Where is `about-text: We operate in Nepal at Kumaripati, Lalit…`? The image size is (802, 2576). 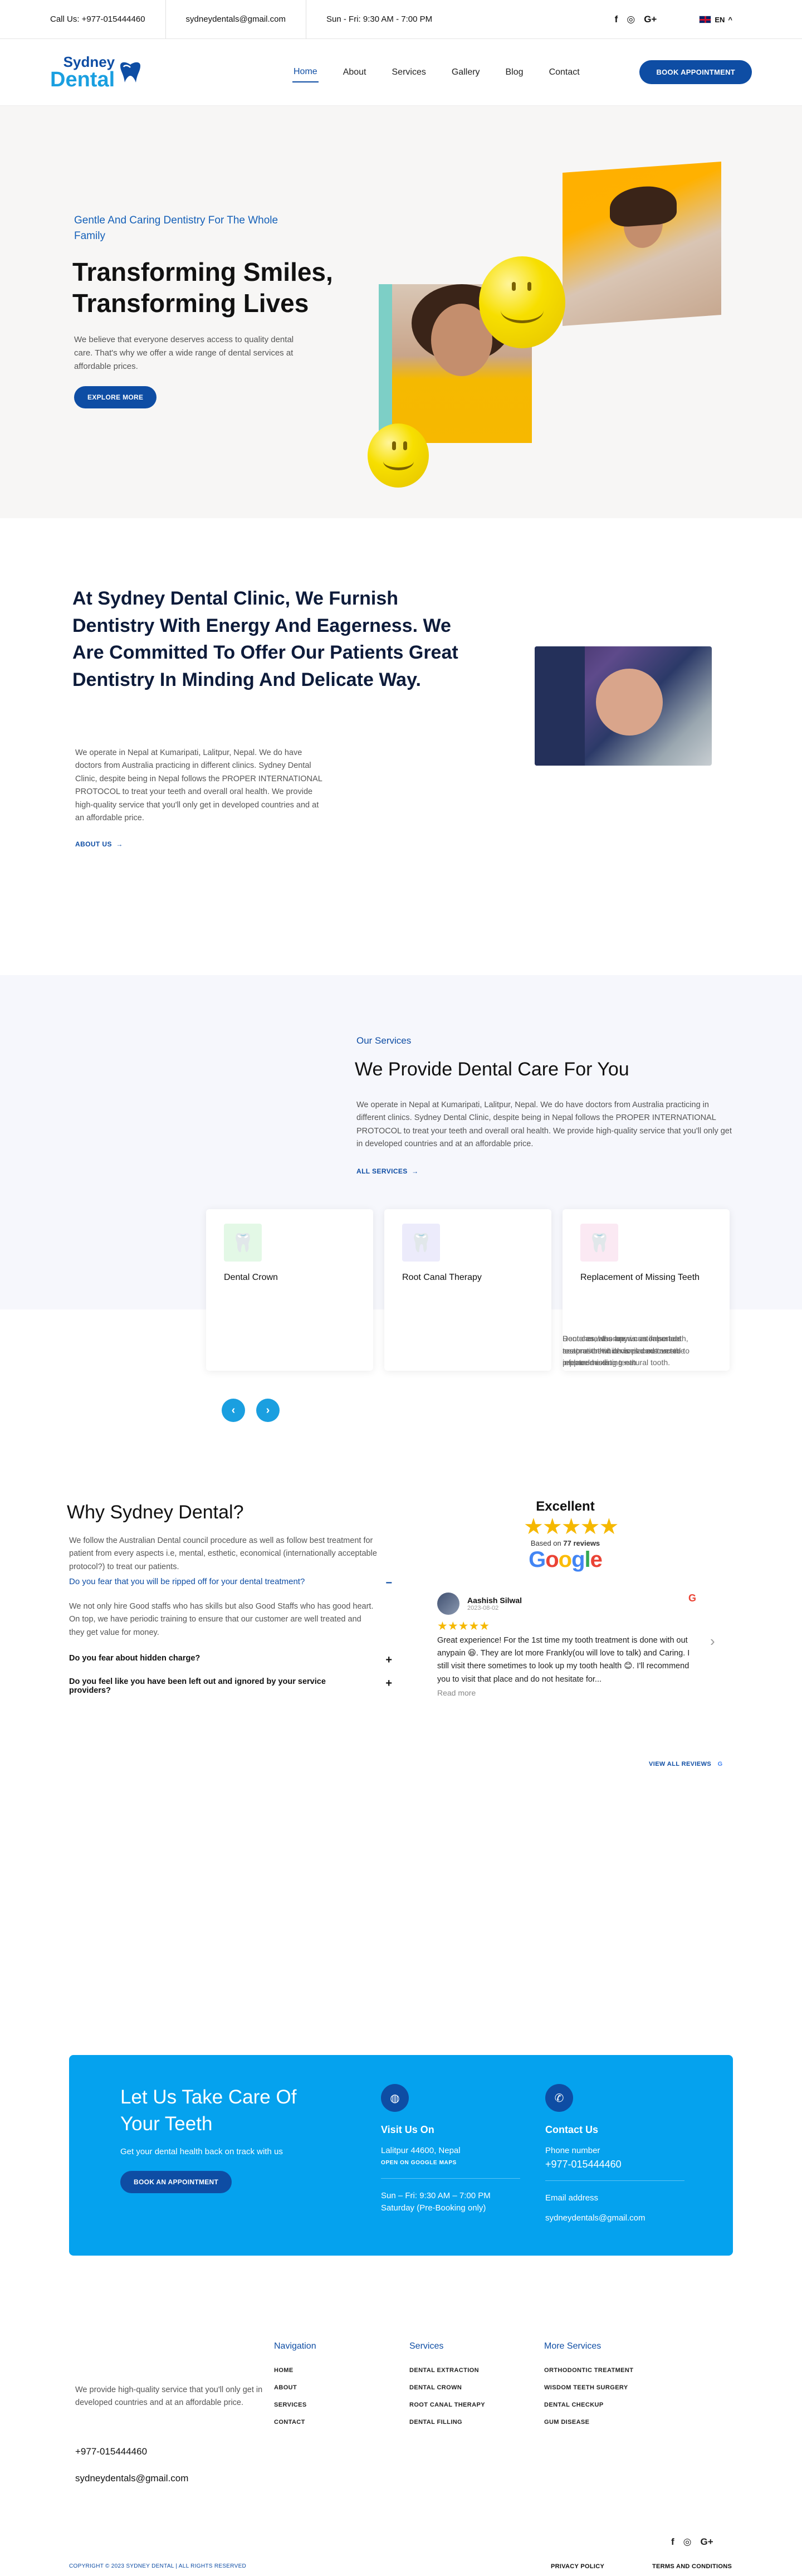
about-text: We operate in Nepal at Kumaripati, Lalit… is located at coordinates (198, 786).